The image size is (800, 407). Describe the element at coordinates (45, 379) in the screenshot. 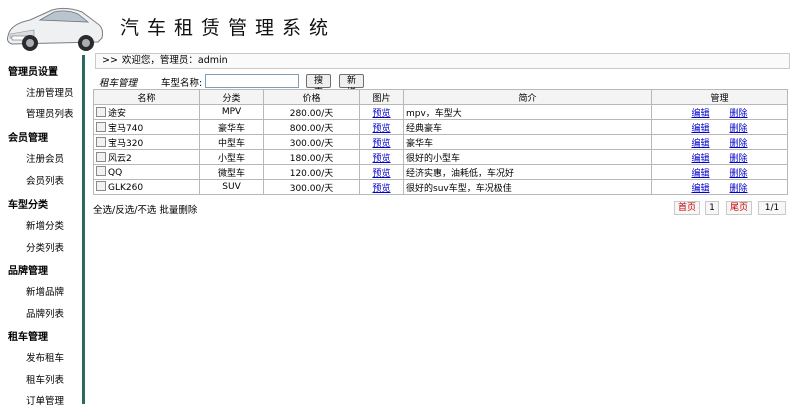

I see `nav-item-rental-list: 租车列表` at that location.